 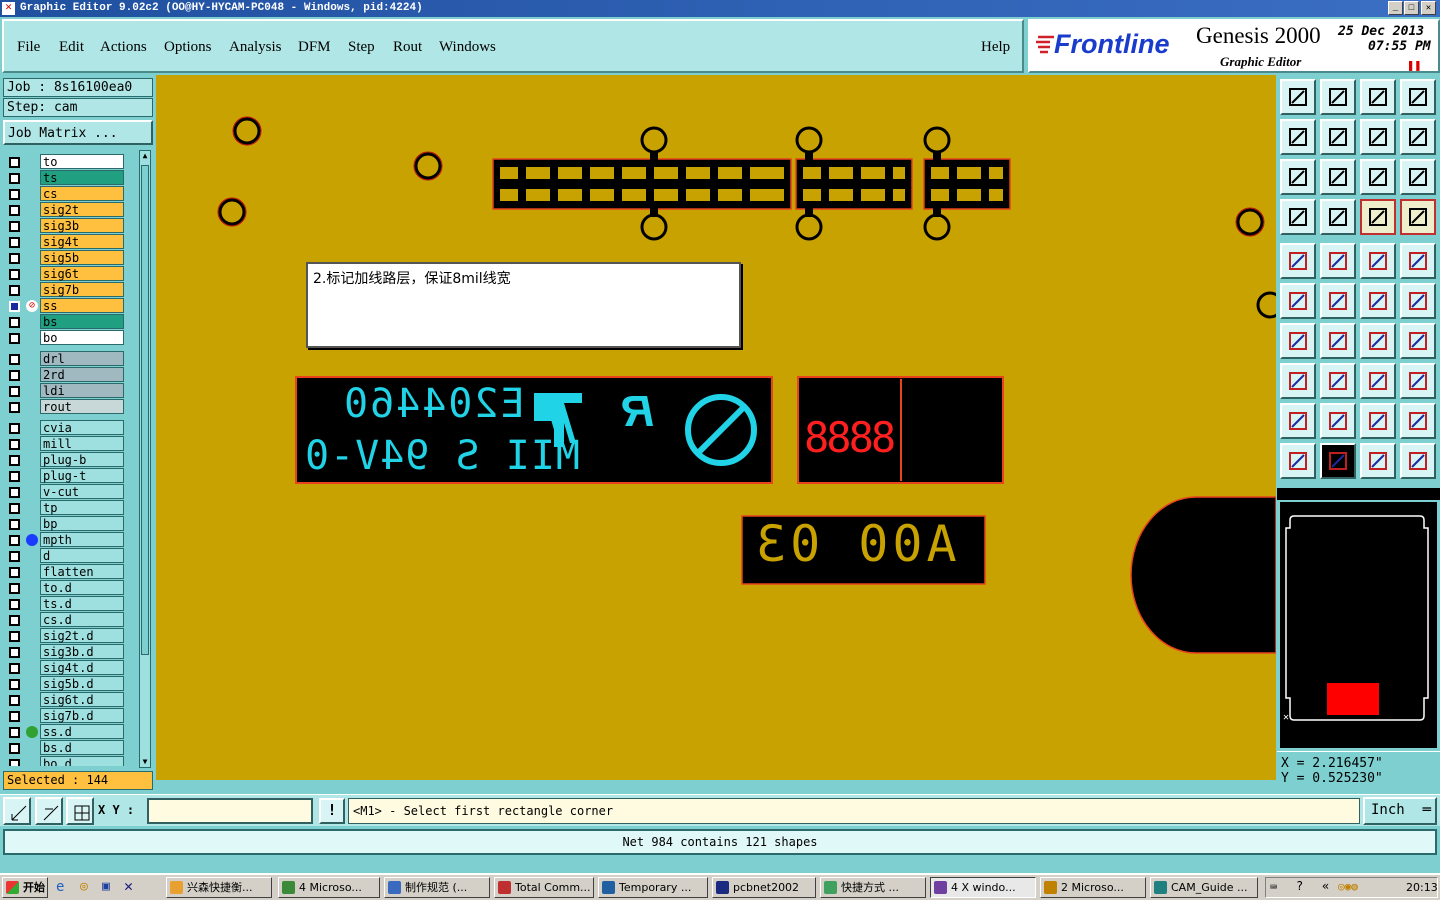 I want to click on layer-name: bs.d, so click(x=82, y=747).